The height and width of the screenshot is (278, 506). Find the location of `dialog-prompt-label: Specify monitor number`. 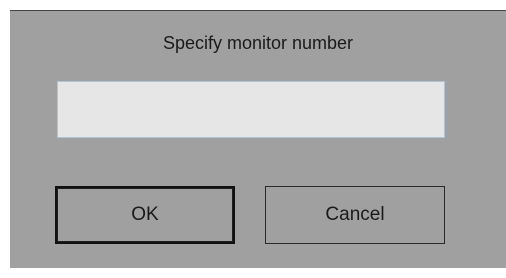

dialog-prompt-label: Specify monitor number is located at coordinates (258, 43).